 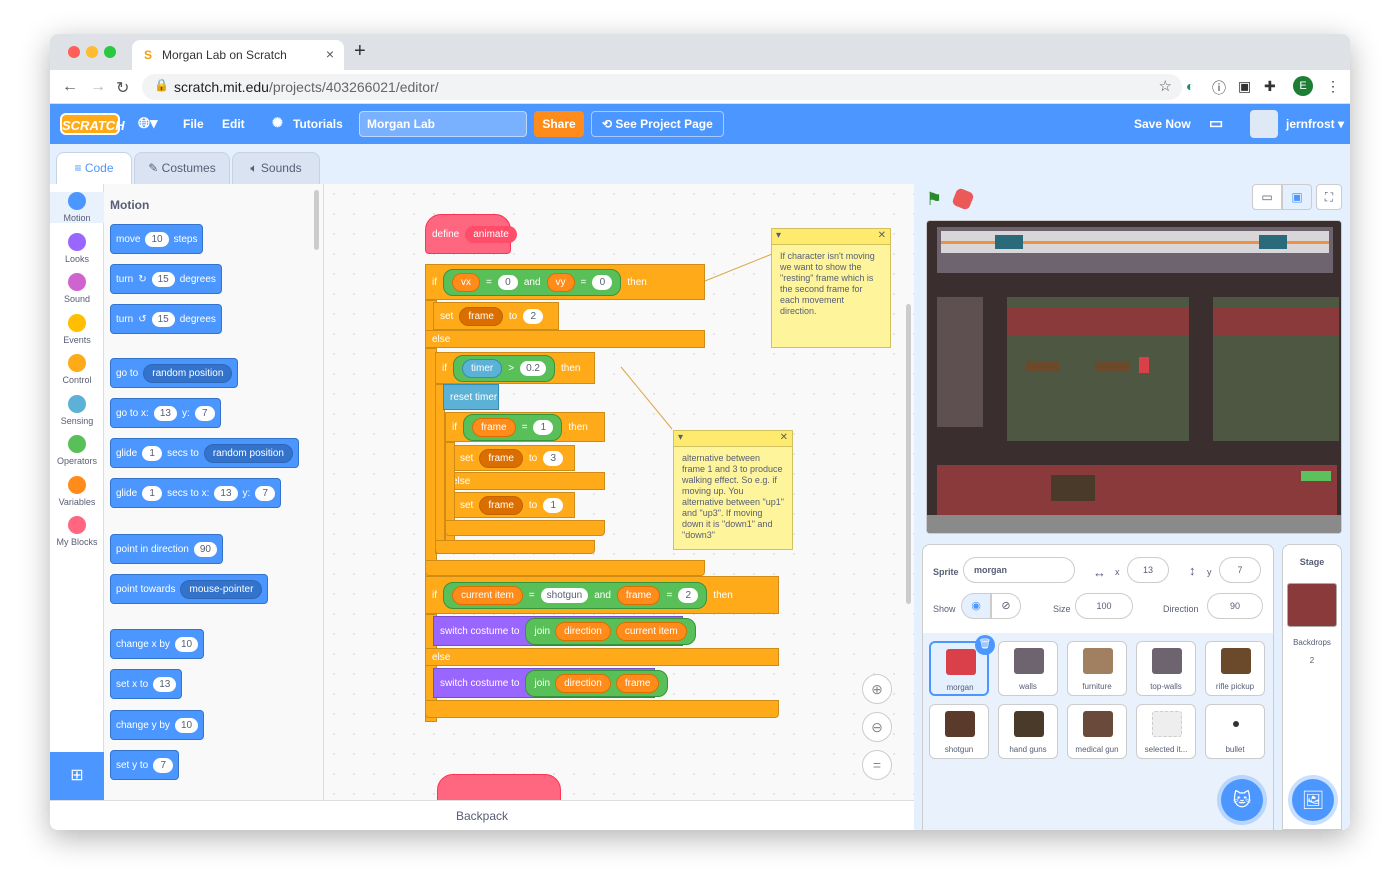 What do you see at coordinates (148, 123) in the screenshot?
I see `language-globe-icon: 🌐︎▾` at bounding box center [148, 123].